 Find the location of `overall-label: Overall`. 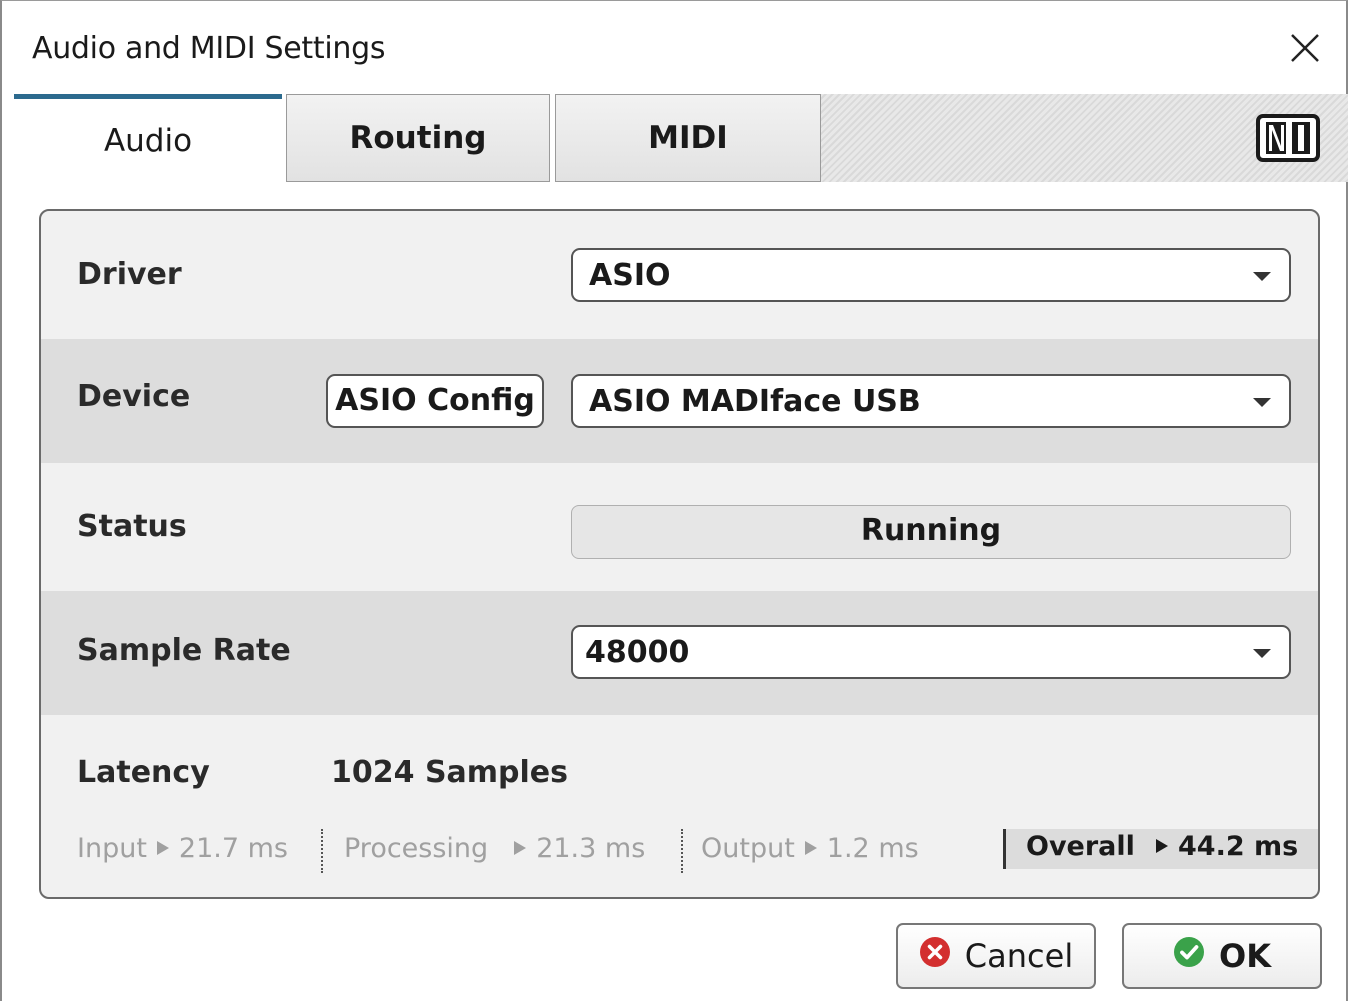

overall-label: Overall is located at coordinates (1080, 846).